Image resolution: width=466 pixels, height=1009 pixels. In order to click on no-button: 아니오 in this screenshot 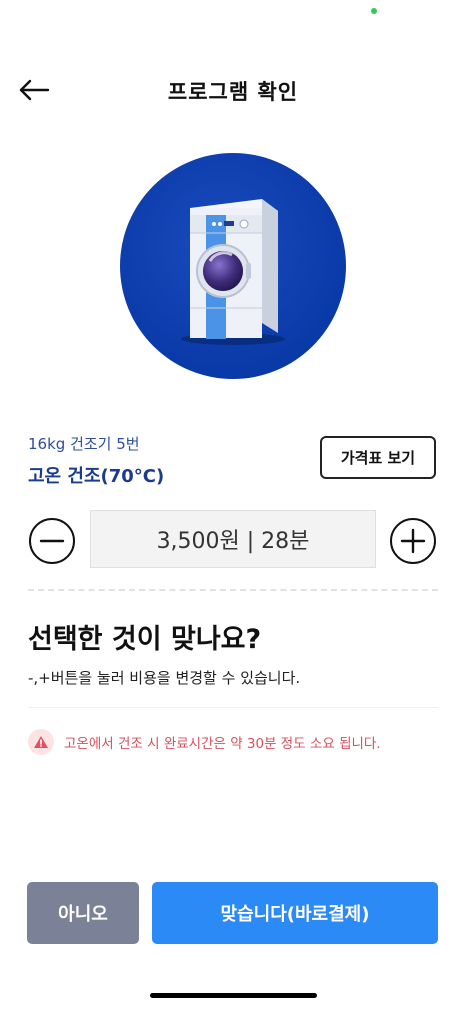, I will do `click(83, 913)`.